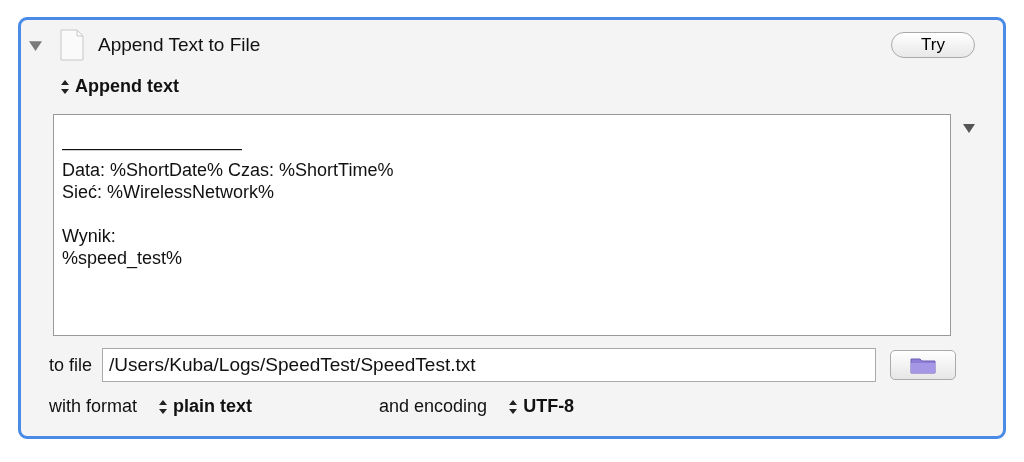 This screenshot has height=462, width=1024. I want to click on to-file-label: to file, so click(71, 365).